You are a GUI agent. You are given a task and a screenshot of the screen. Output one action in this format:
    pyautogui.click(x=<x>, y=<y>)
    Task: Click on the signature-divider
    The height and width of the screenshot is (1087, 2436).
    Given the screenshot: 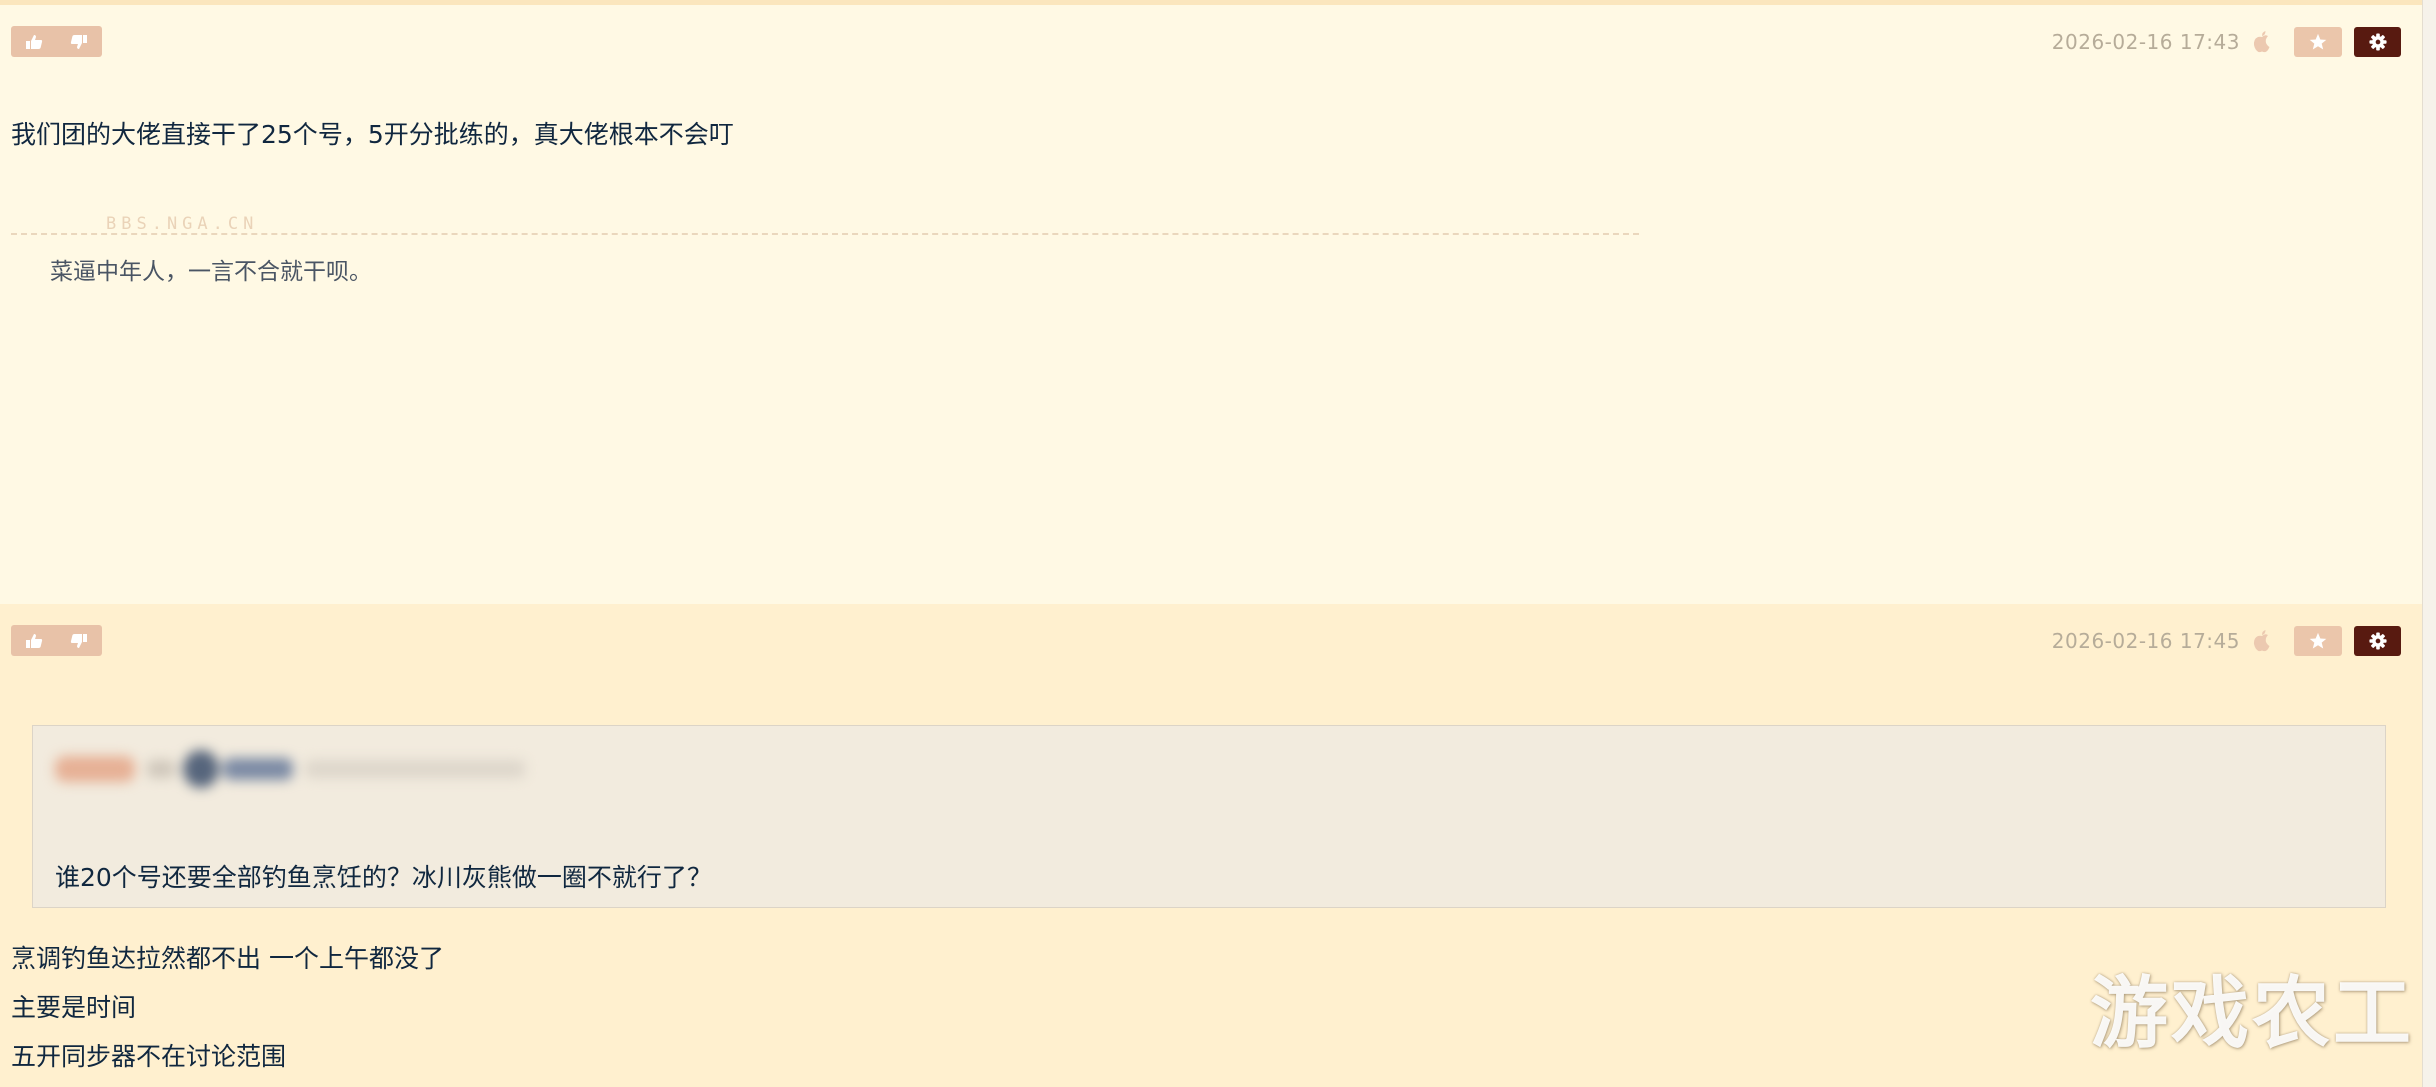 What is the action you would take?
    pyautogui.click(x=825, y=234)
    